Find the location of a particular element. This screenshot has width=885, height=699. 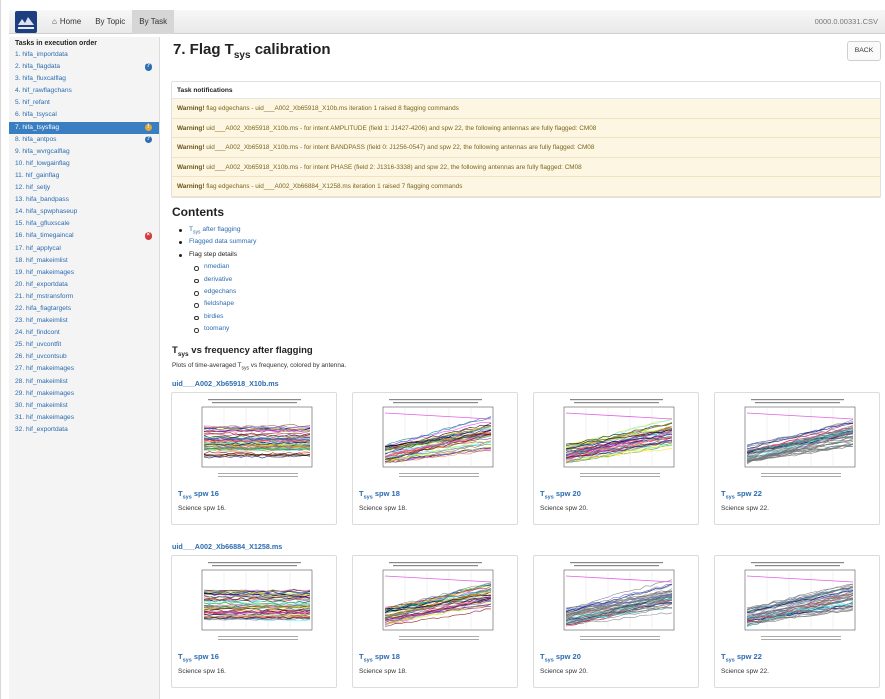

sidebar-item: 15. hifa_gfluxscale is located at coordinates (84, 224).